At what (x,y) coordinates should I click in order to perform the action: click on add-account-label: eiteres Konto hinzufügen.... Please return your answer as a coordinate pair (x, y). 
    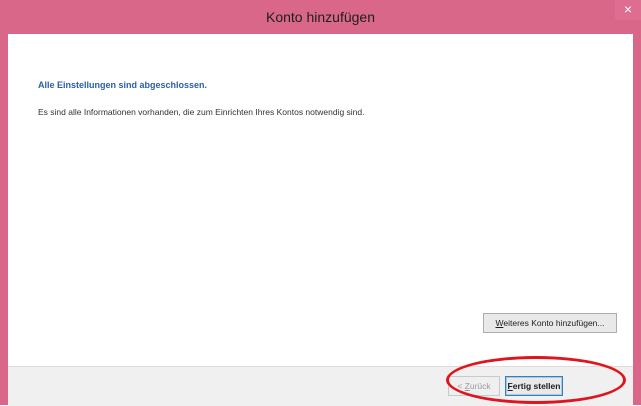
    Looking at the image, I should click on (554, 323).